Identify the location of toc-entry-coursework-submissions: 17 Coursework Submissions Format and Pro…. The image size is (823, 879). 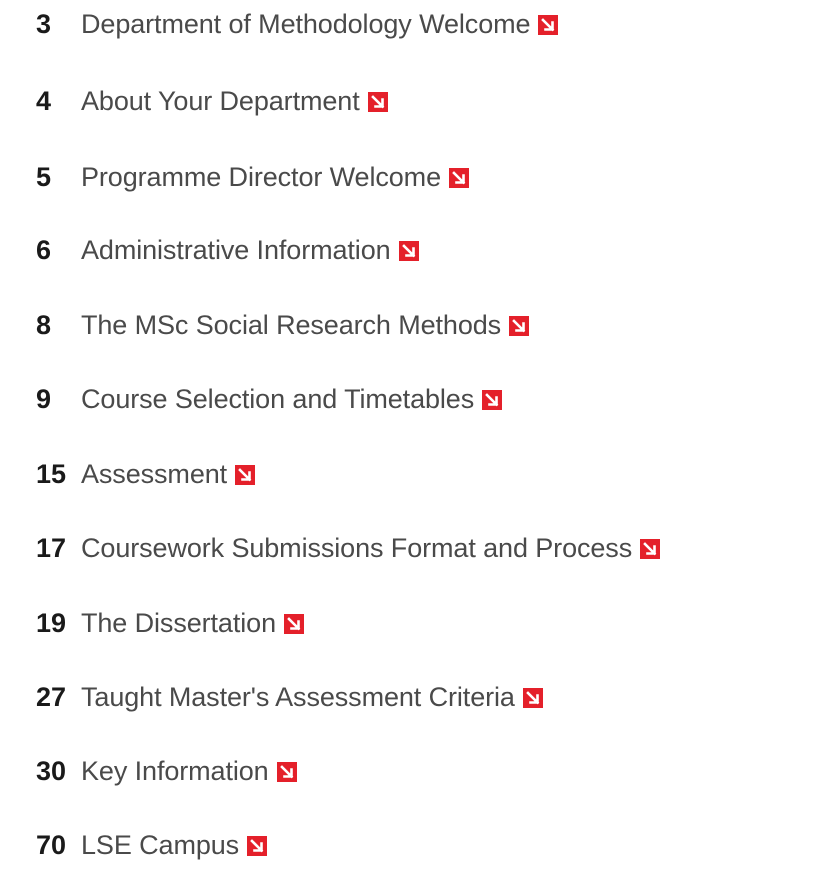
(348, 548).